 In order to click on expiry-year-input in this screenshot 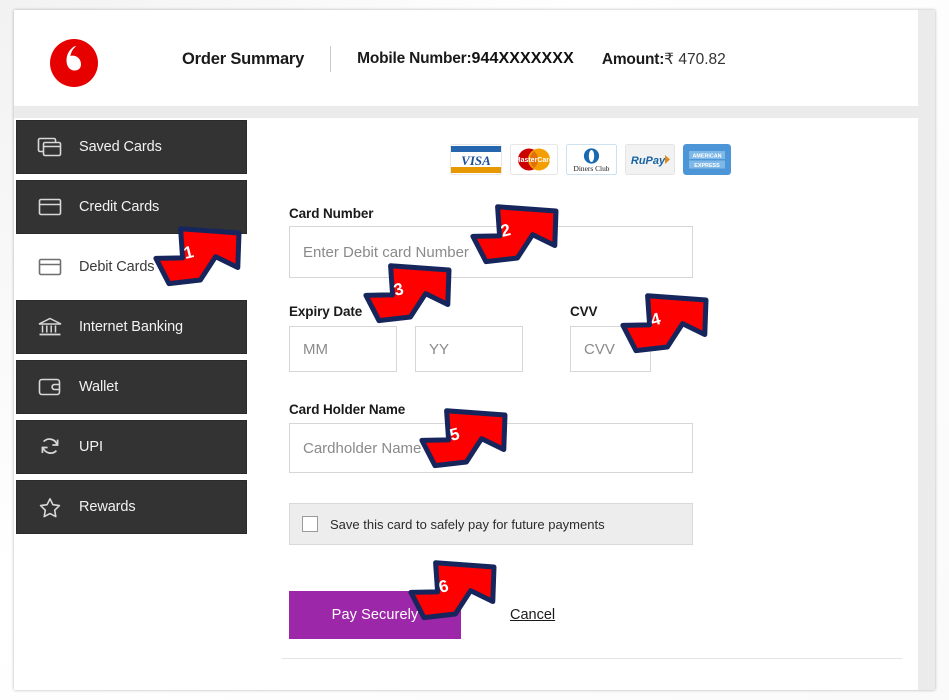, I will do `click(469, 349)`.